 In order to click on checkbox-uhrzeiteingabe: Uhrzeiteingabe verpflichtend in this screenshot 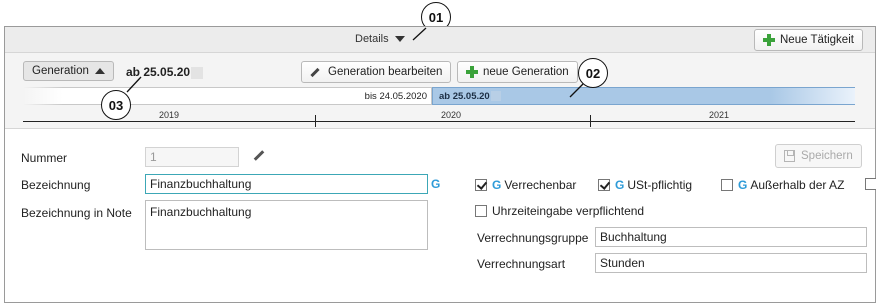, I will do `click(559, 211)`.